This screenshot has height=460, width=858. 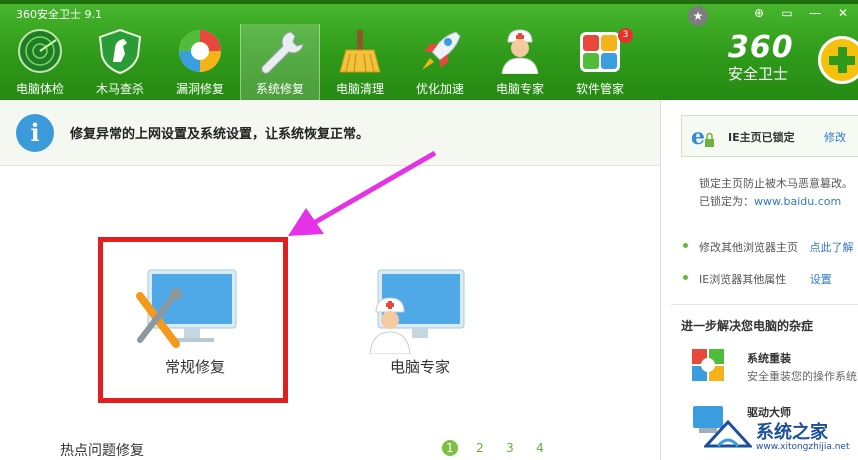 I want to click on logo-number: 360, so click(x=761, y=47).